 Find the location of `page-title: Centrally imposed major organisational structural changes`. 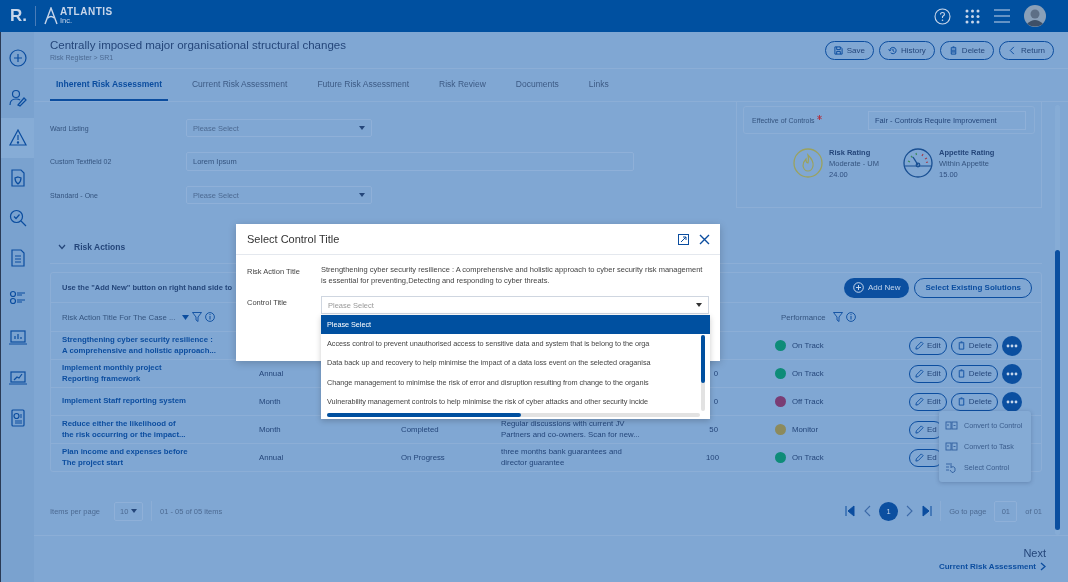

page-title: Centrally imposed major organisational structural changes is located at coordinates (198, 45).